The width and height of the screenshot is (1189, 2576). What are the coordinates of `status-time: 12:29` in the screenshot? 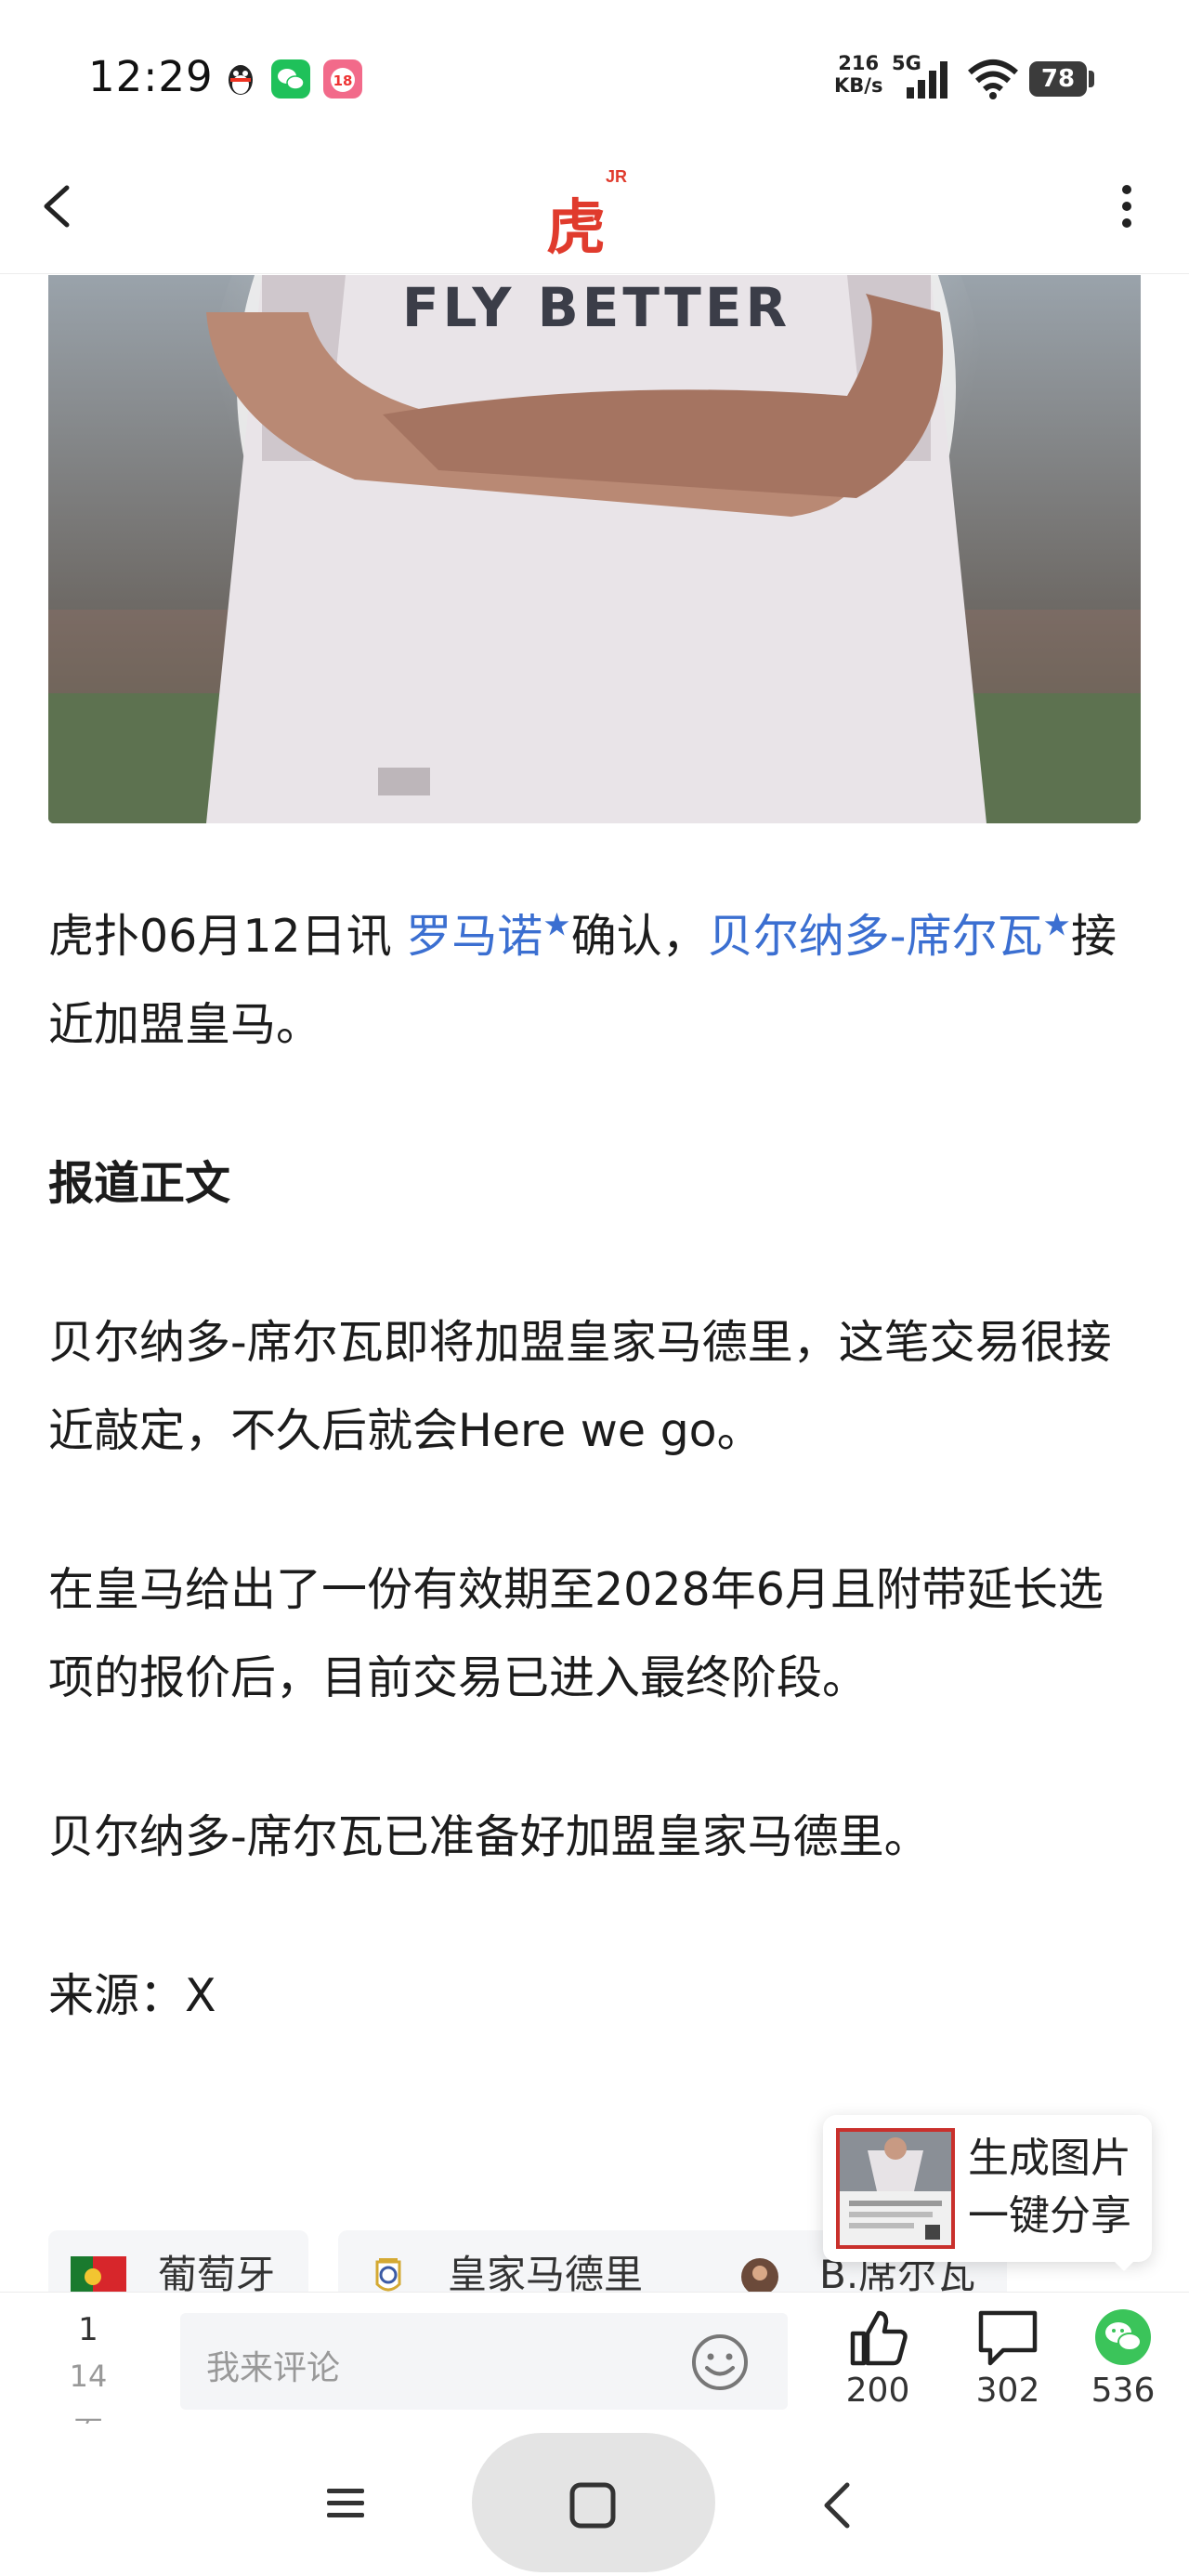 It's located at (151, 76).